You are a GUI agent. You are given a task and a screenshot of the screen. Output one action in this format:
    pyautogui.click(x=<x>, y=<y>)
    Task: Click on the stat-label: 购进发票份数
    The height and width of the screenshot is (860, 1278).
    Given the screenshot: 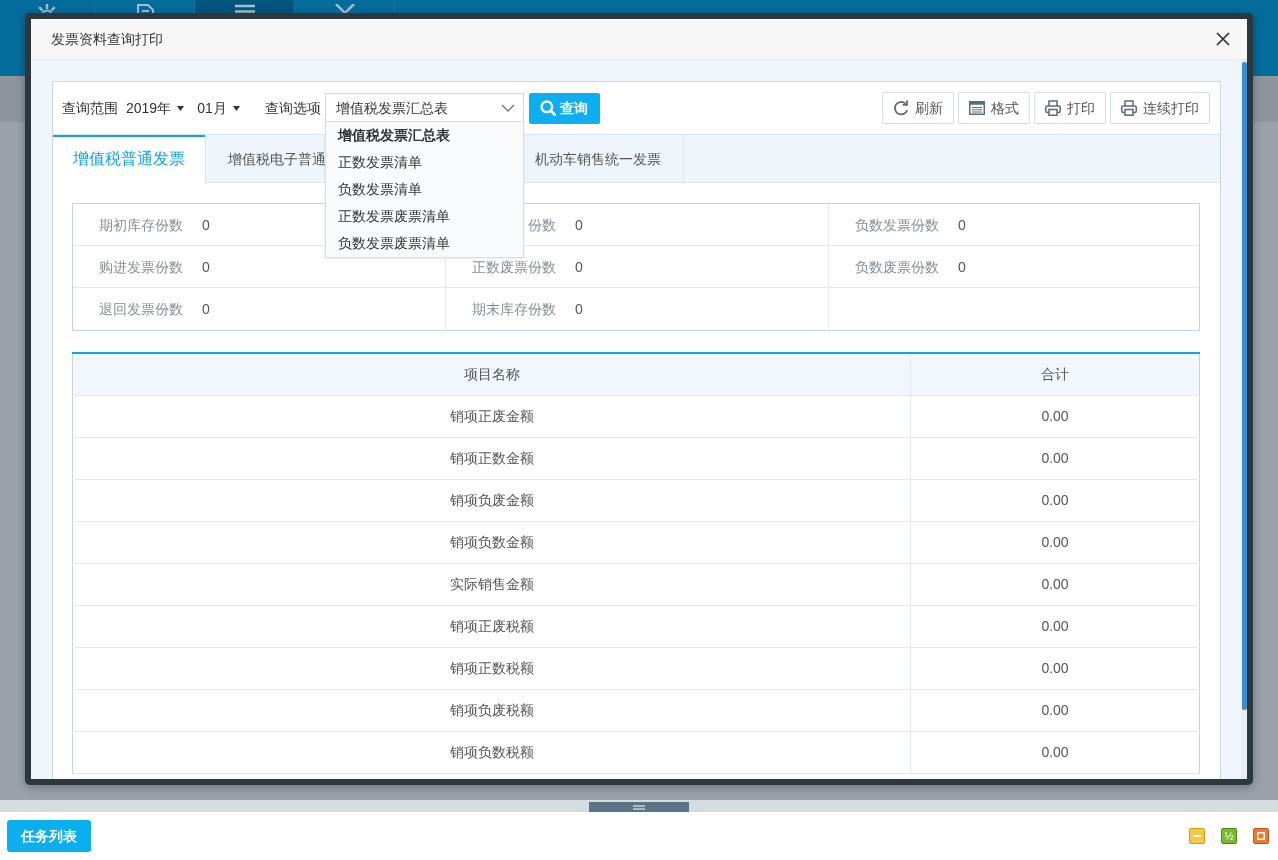 What is the action you would take?
    pyautogui.click(x=141, y=266)
    